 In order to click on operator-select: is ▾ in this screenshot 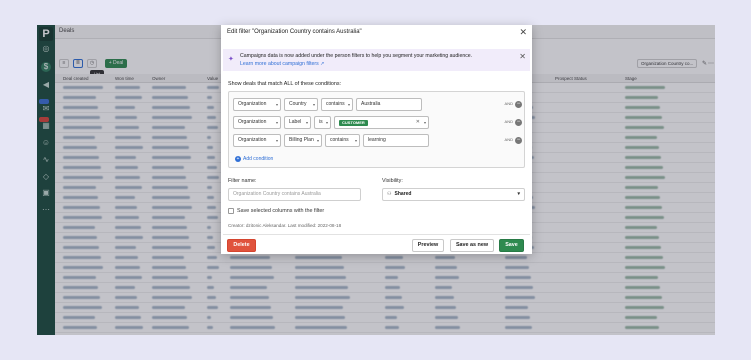, I will do `click(322, 122)`.